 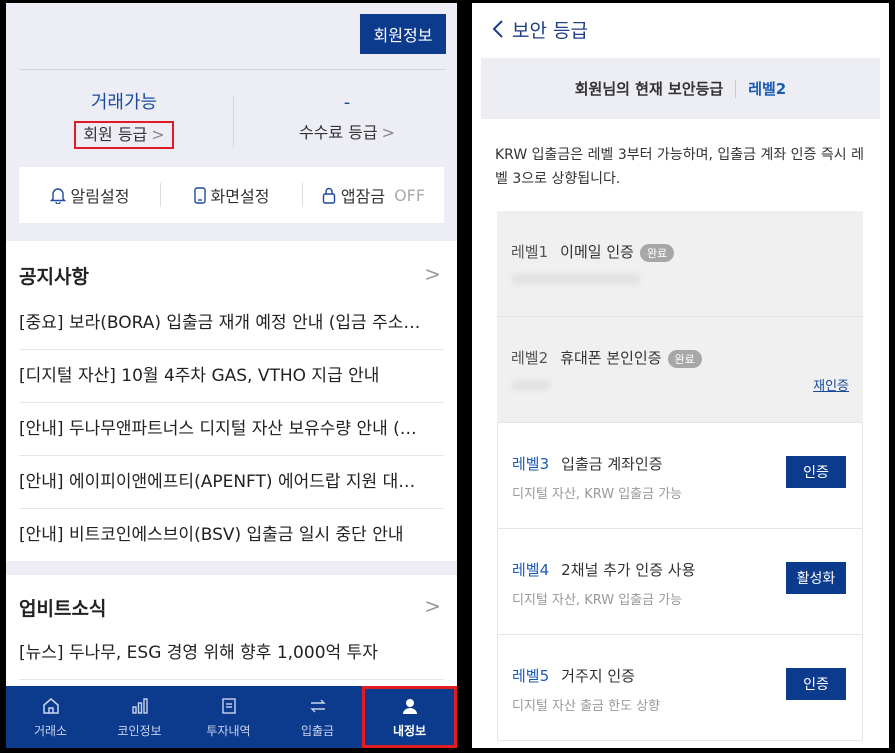 I want to click on app-lock-button: 앱잠금 OFF, so click(x=373, y=195).